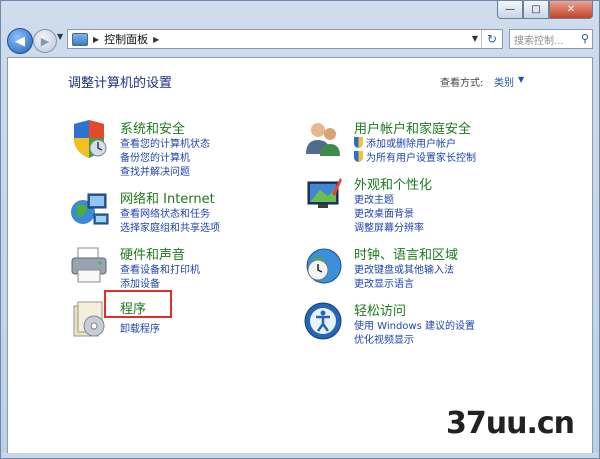 Image resolution: width=600 pixels, height=459 pixels. I want to click on address-bar: ▶ 控制面板 ▶ ▼ ↻, so click(285, 39).